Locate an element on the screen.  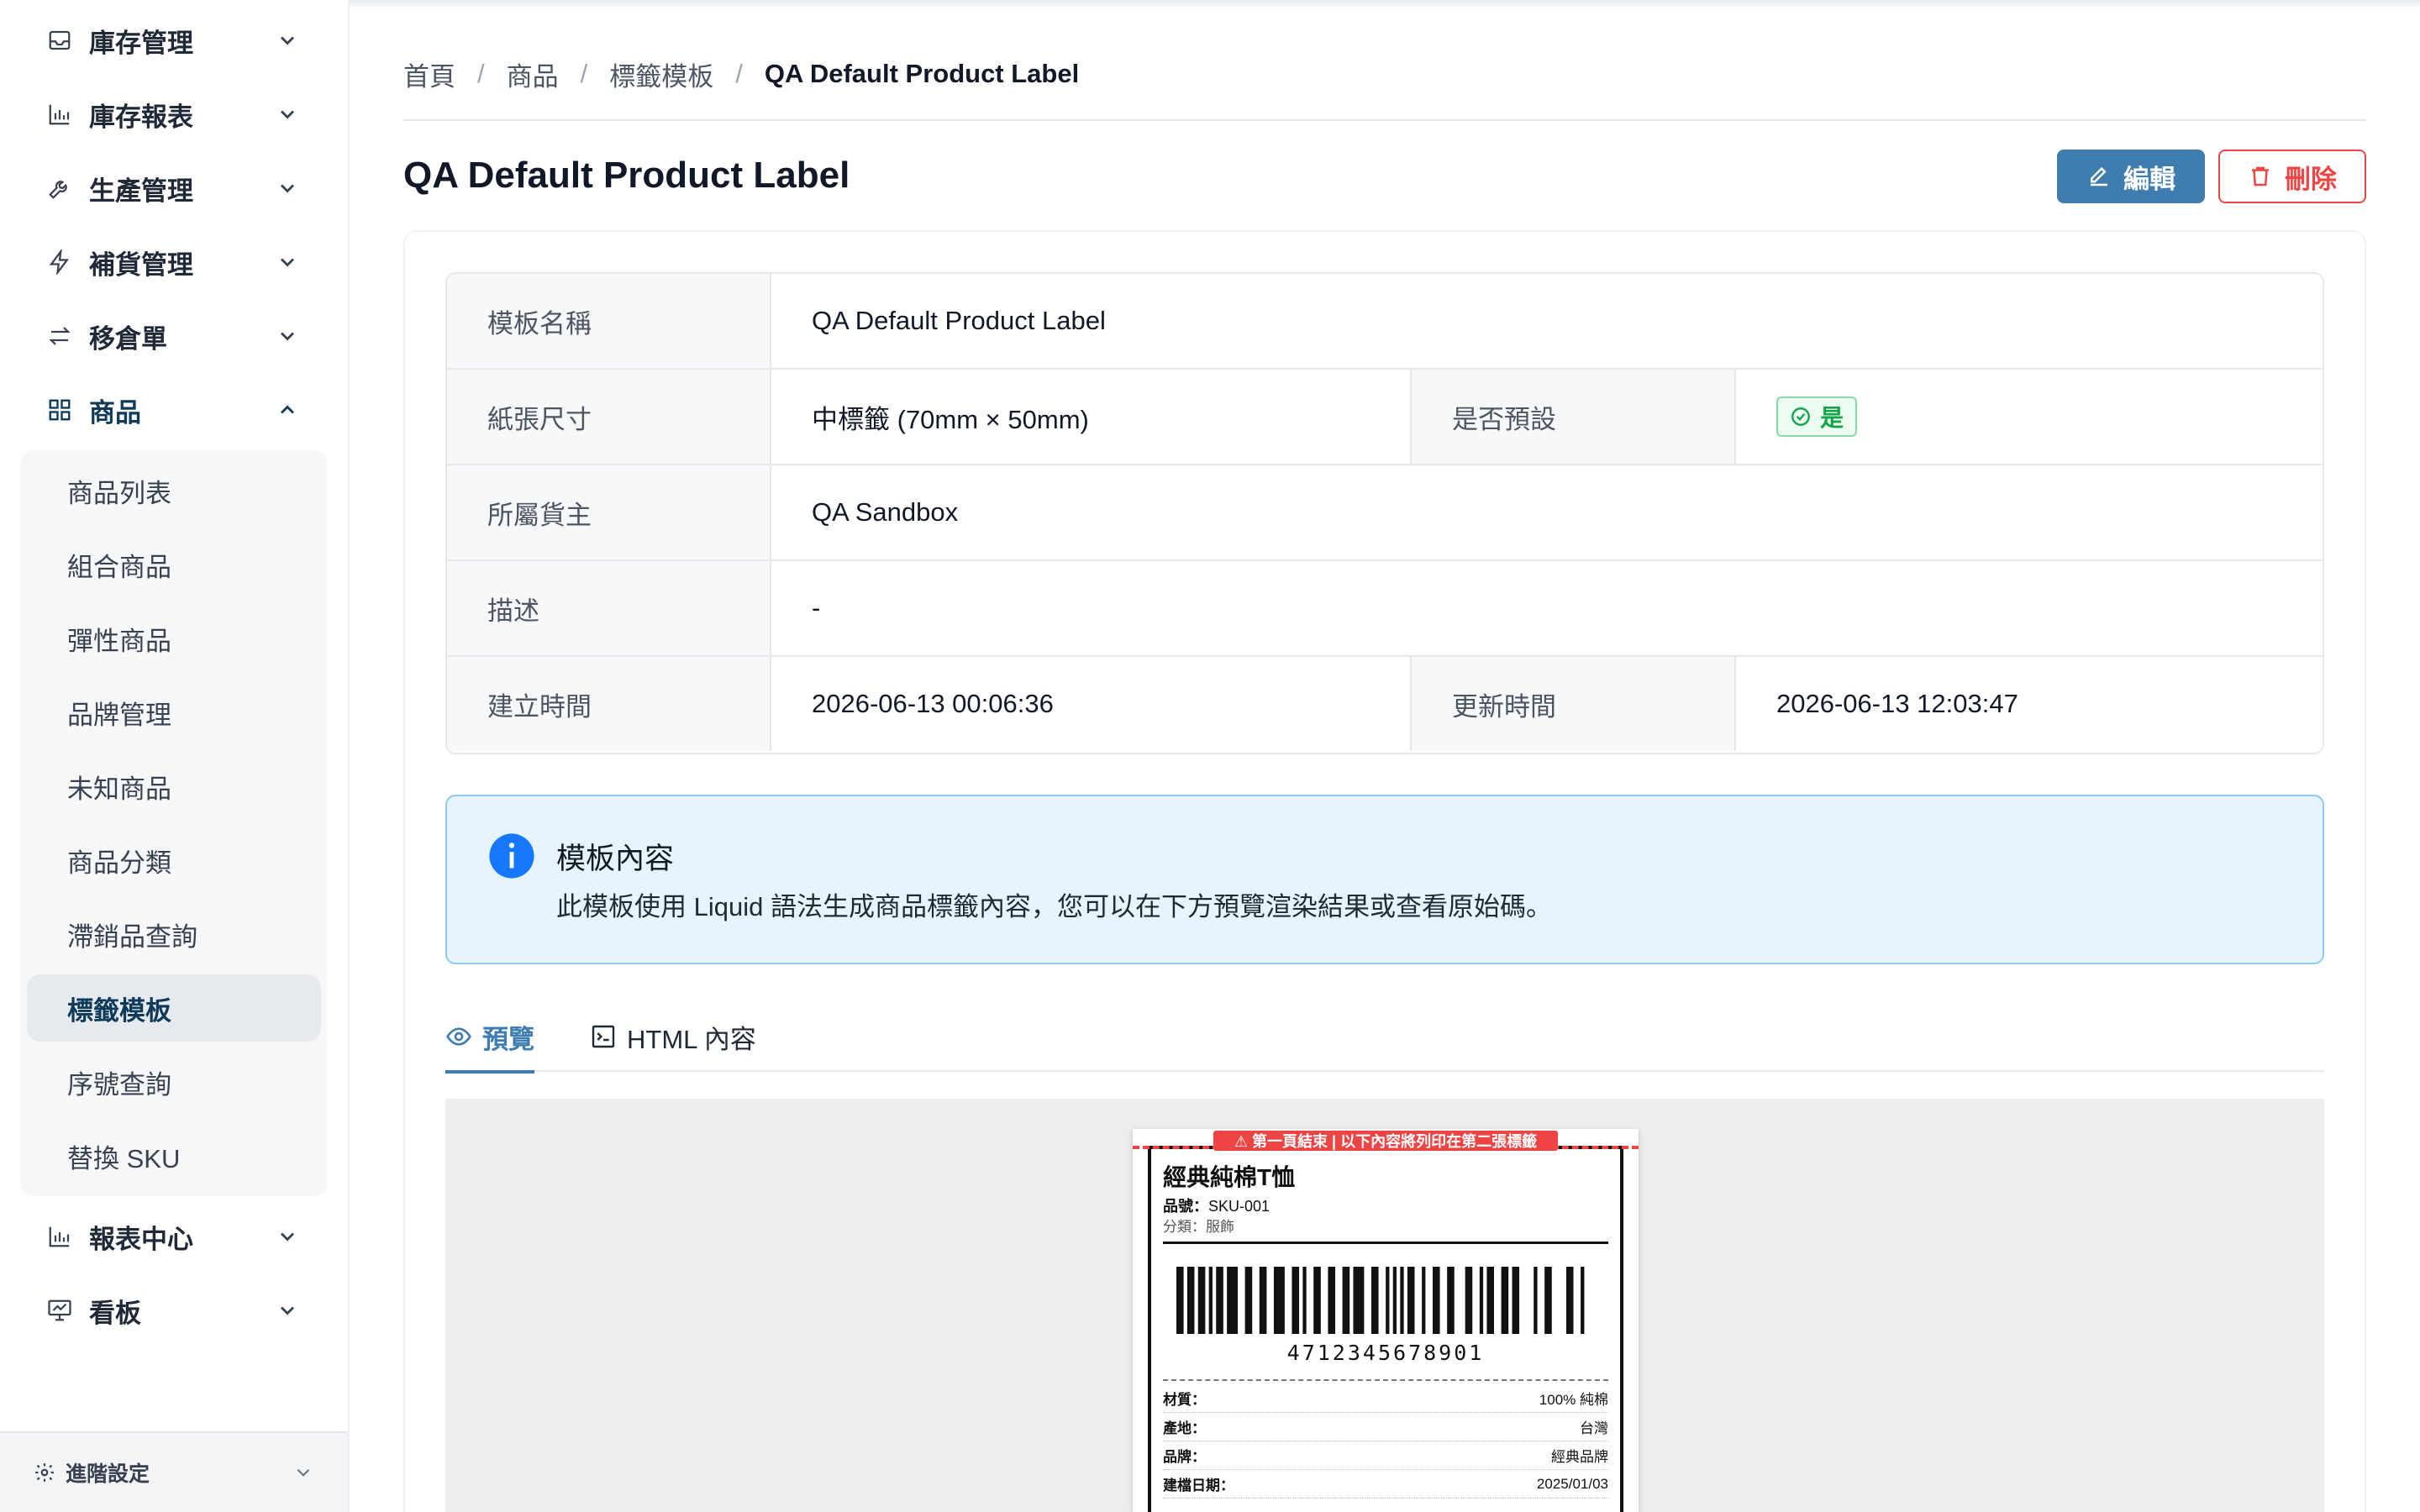
submenu-slow-moving-query: 滯銷品查詢 is located at coordinates (202, 934).